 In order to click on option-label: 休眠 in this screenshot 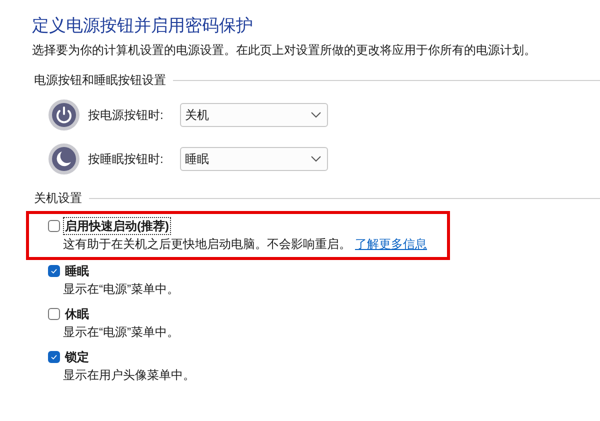, I will do `click(77, 314)`.